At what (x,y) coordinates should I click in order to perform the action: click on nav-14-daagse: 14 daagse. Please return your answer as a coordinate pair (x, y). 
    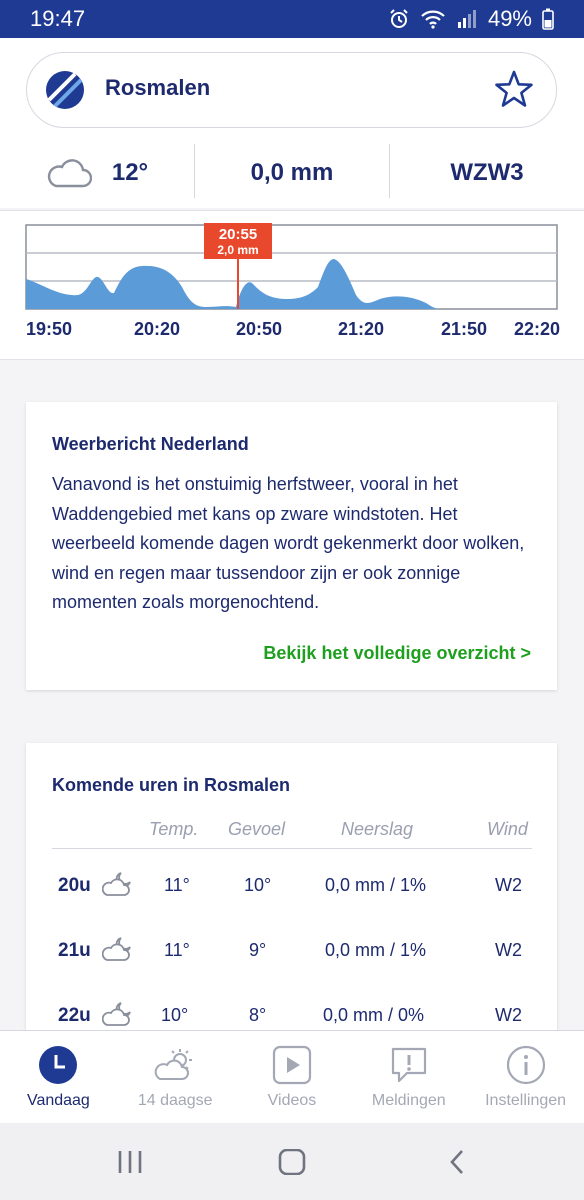
    Looking at the image, I should click on (175, 1077).